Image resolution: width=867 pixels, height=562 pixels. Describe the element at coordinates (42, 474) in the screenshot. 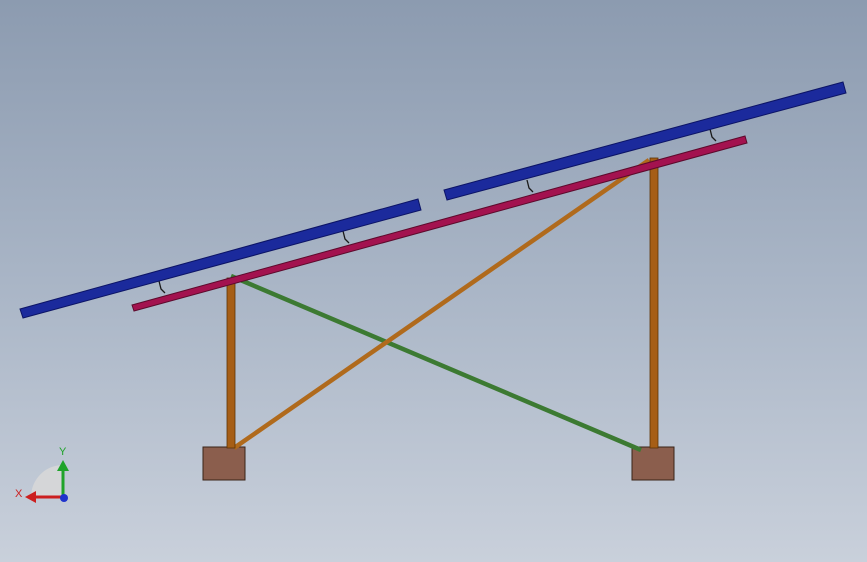

I see `coordinate-triad: Y X` at that location.